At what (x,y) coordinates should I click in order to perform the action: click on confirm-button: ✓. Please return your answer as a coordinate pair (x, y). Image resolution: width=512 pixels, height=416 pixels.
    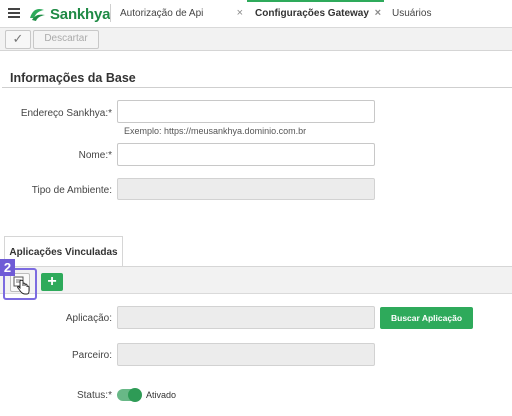
    Looking at the image, I should click on (18, 39).